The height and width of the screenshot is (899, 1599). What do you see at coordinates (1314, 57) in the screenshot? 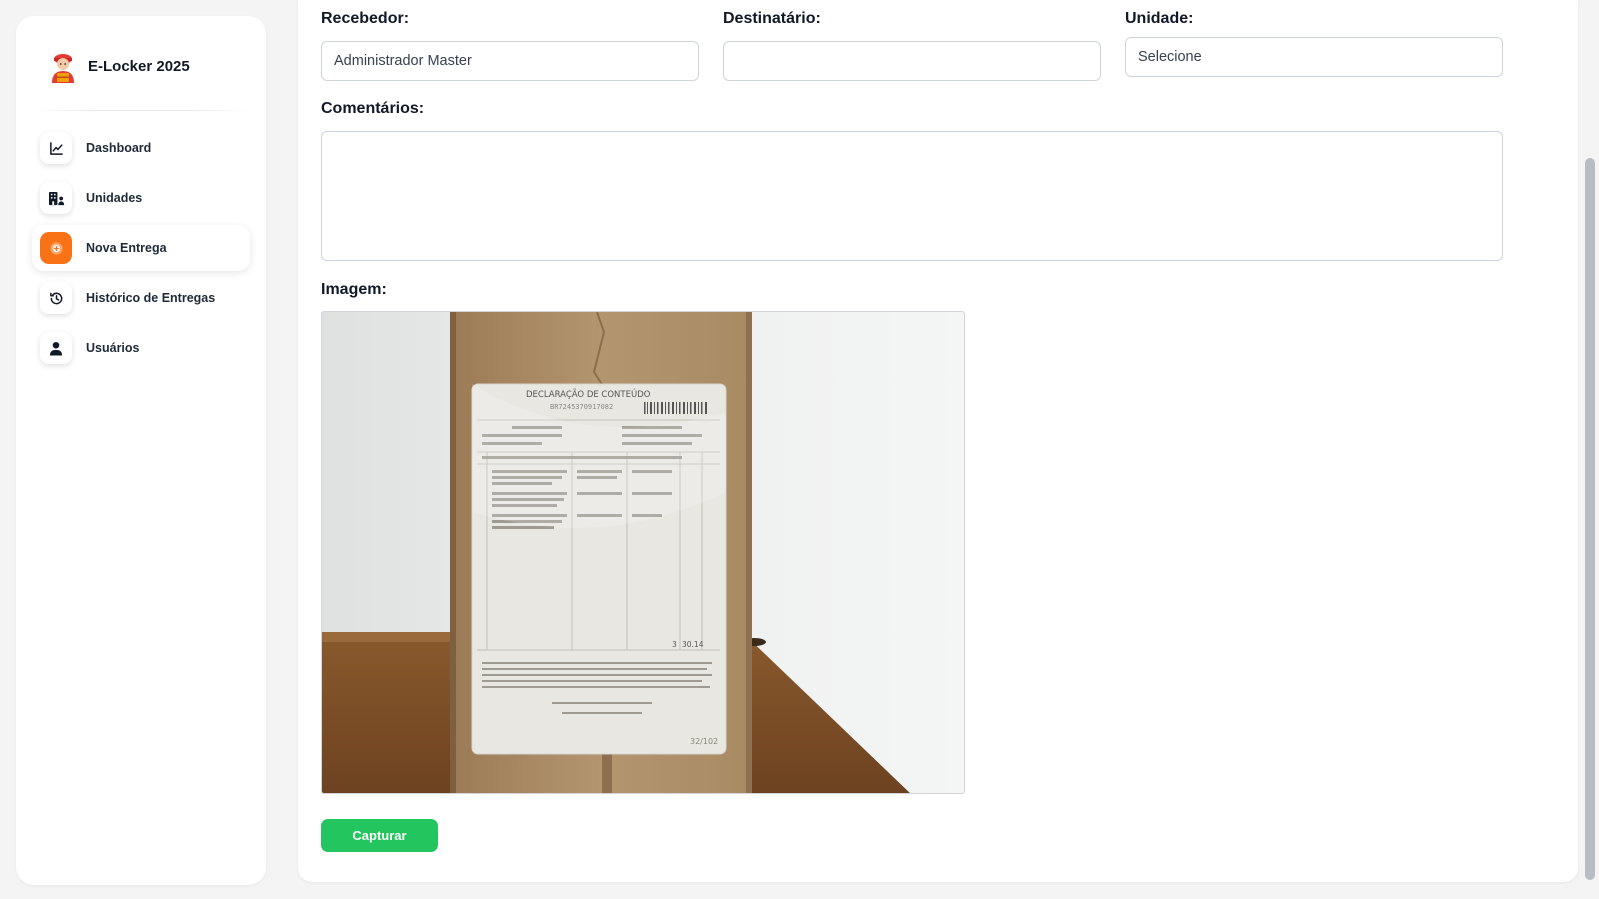
I see `unidade-select: Selecione` at bounding box center [1314, 57].